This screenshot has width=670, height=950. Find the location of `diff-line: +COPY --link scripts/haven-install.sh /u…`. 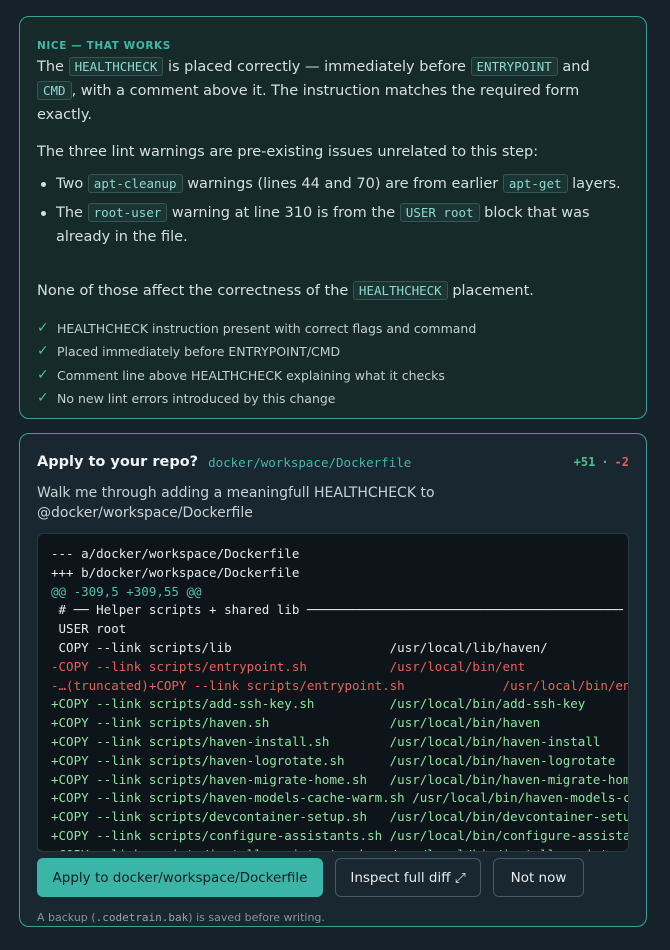

diff-line: +COPY --link scripts/haven-install.sh /u… is located at coordinates (326, 741).